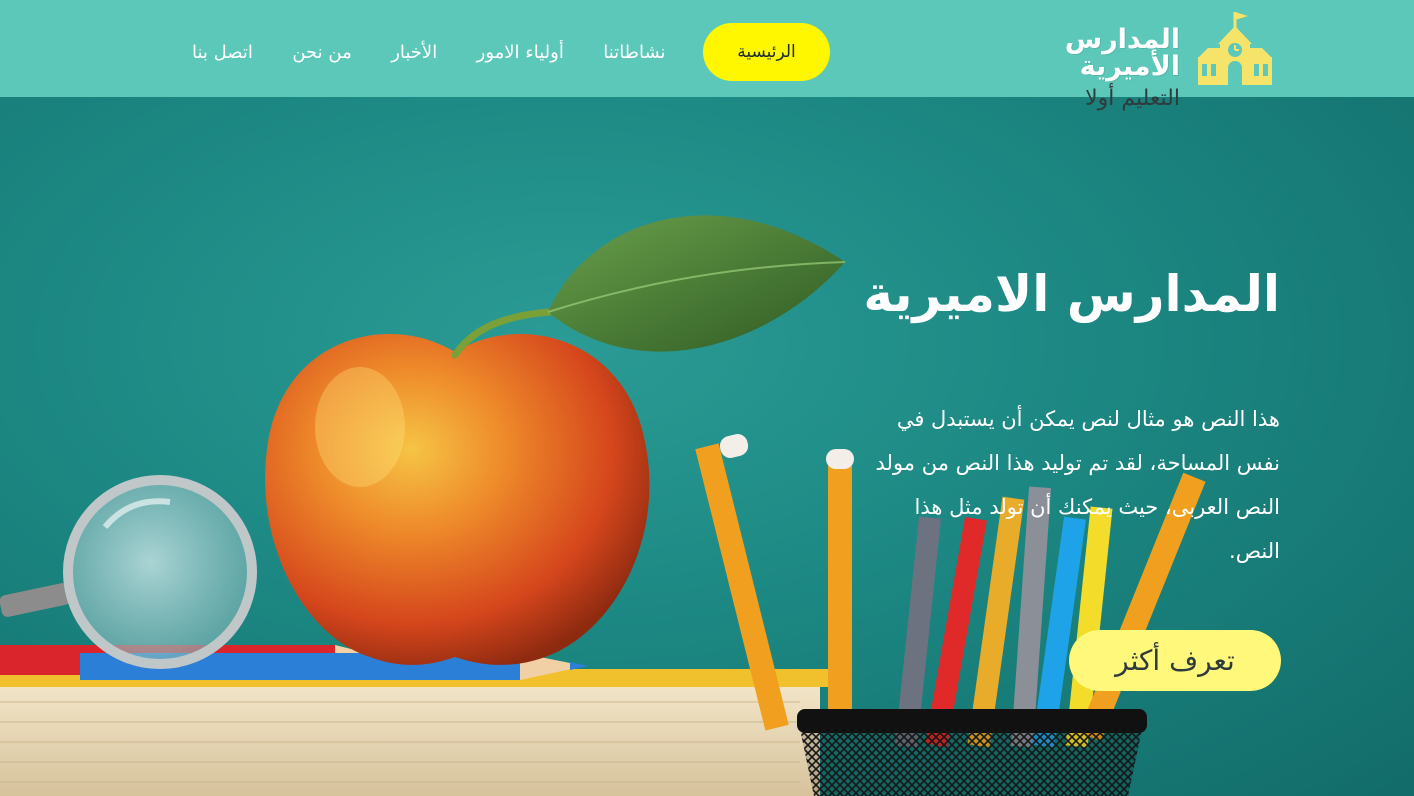  What do you see at coordinates (1122, 53) in the screenshot?
I see `brand-name: المدارس الأميرية` at bounding box center [1122, 53].